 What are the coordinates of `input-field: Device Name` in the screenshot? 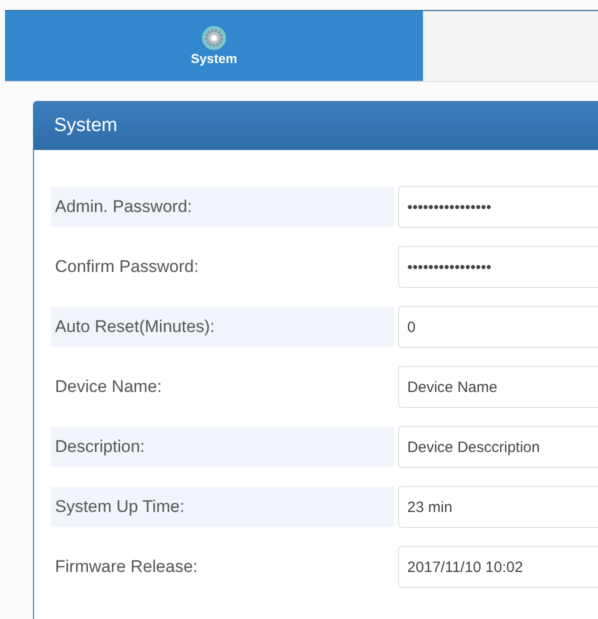 It's located at (498, 387).